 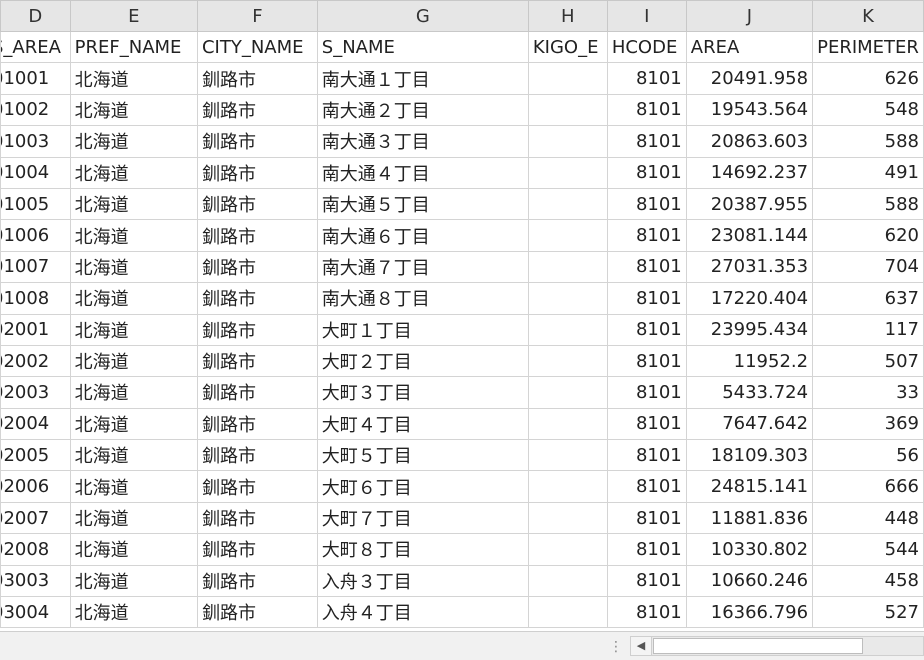 I want to click on cell-s-area: 01005, so click(x=35, y=204).